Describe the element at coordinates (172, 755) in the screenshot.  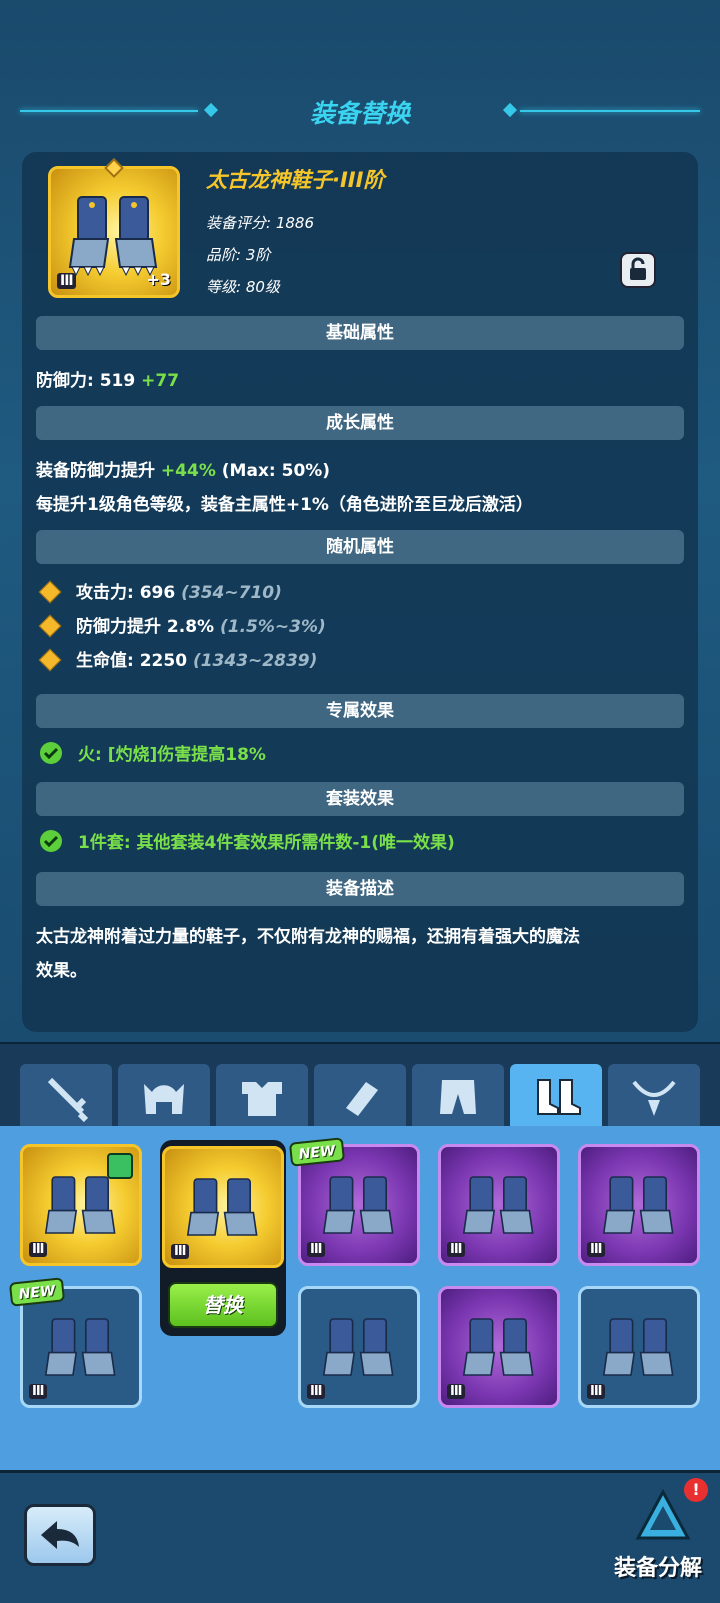
I see `exclusive-effect: 火: [灼烧]伤害提高18%` at that location.